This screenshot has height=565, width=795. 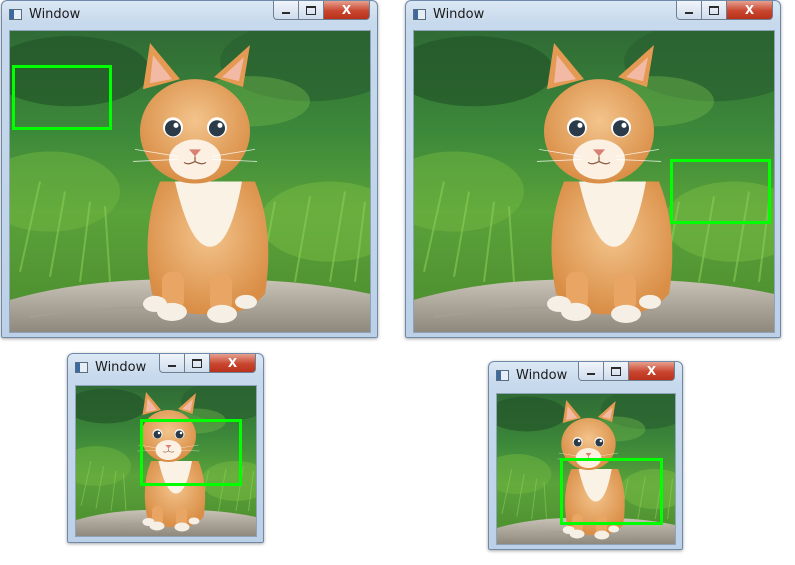 I want to click on window-bottom-right: Window X, so click(x=585, y=455).